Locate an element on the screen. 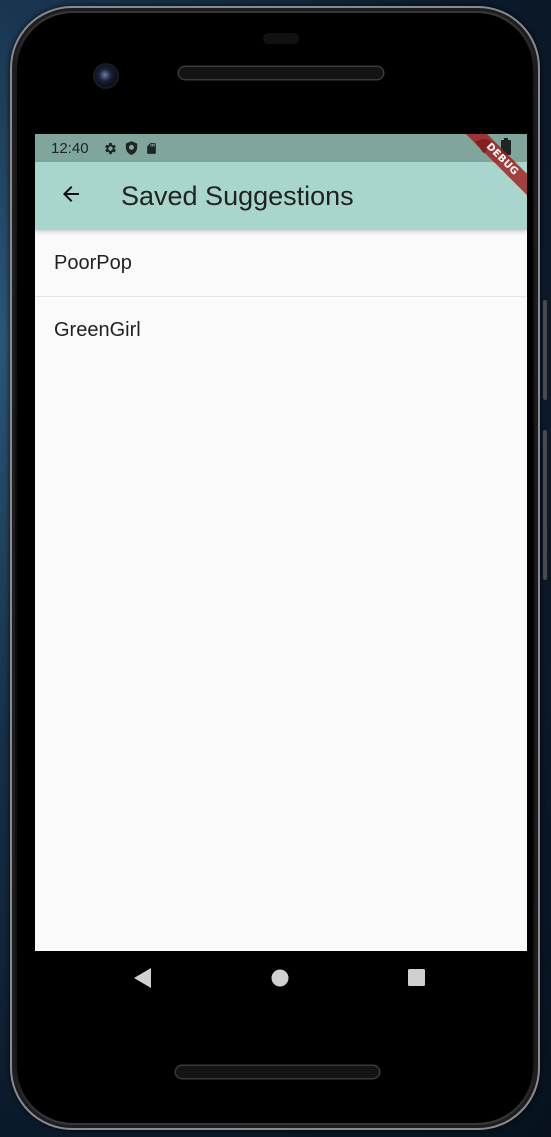 This screenshot has height=1137, width=551. system-nav-bar is located at coordinates (281, 980).